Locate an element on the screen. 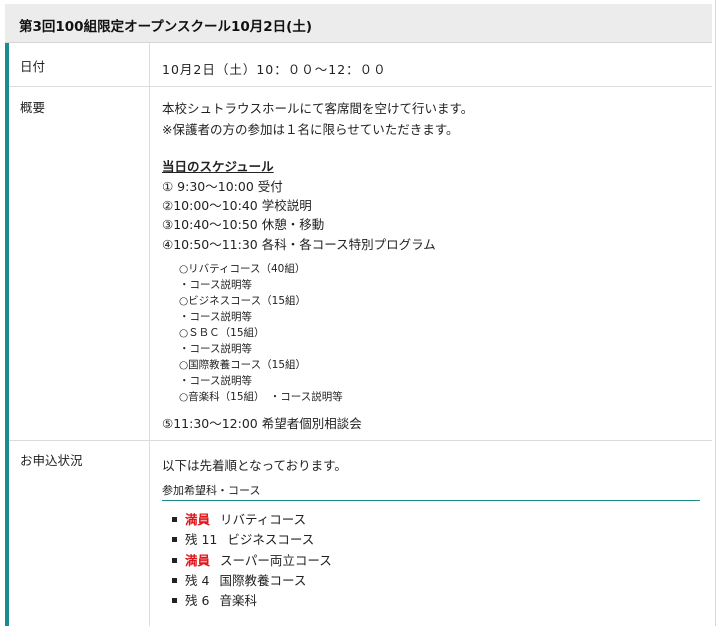 Image resolution: width=718 pixels, height=626 pixels. course-name: 音楽科 is located at coordinates (238, 600).